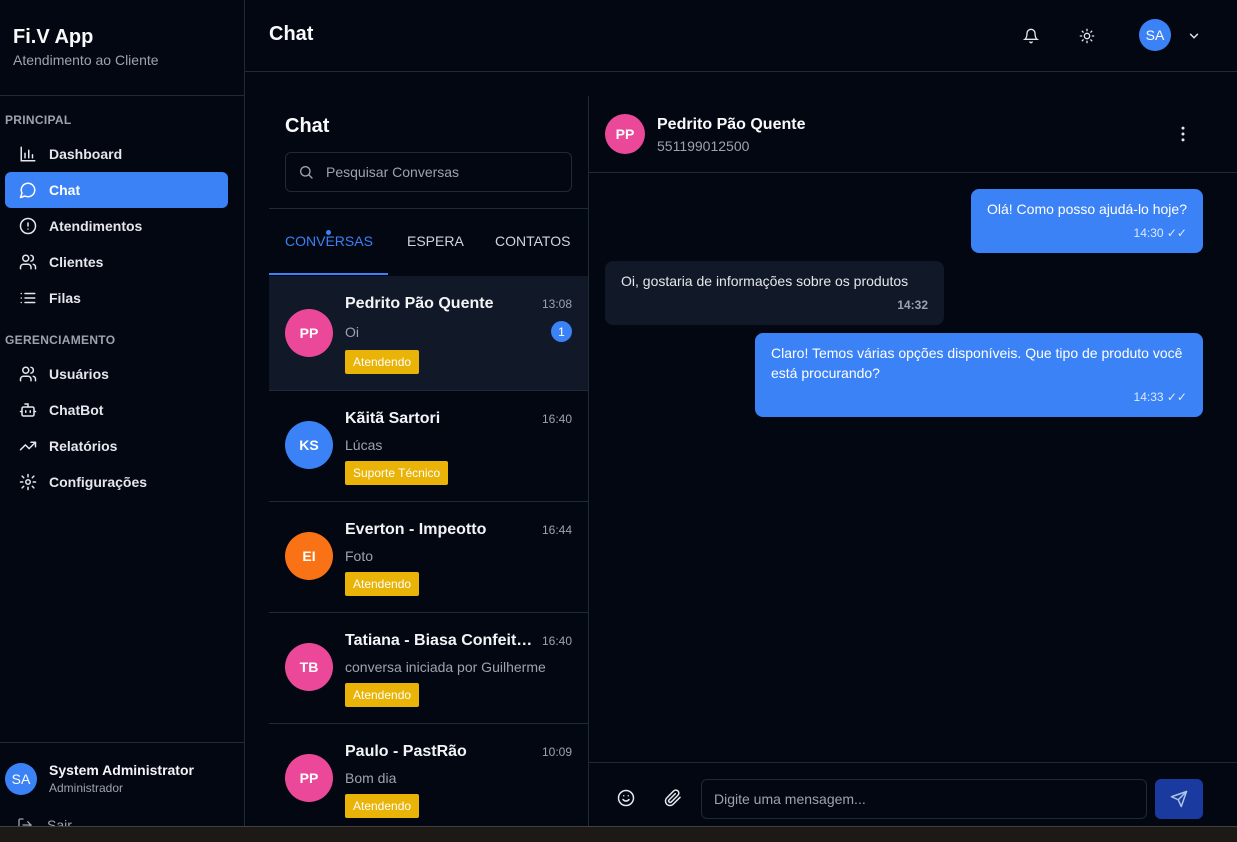 Image resolution: width=1237 pixels, height=842 pixels. I want to click on conversation-name: Pedrito Pão Quente, so click(419, 303).